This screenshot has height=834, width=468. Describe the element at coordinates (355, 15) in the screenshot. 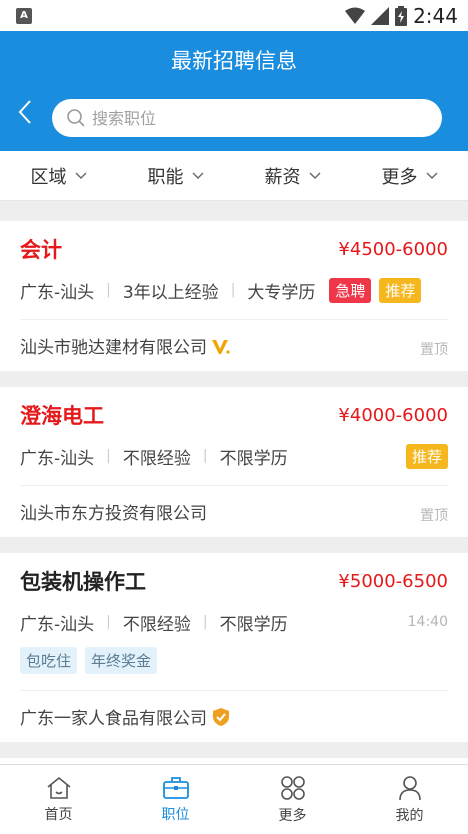

I see `wifi-icon` at that location.